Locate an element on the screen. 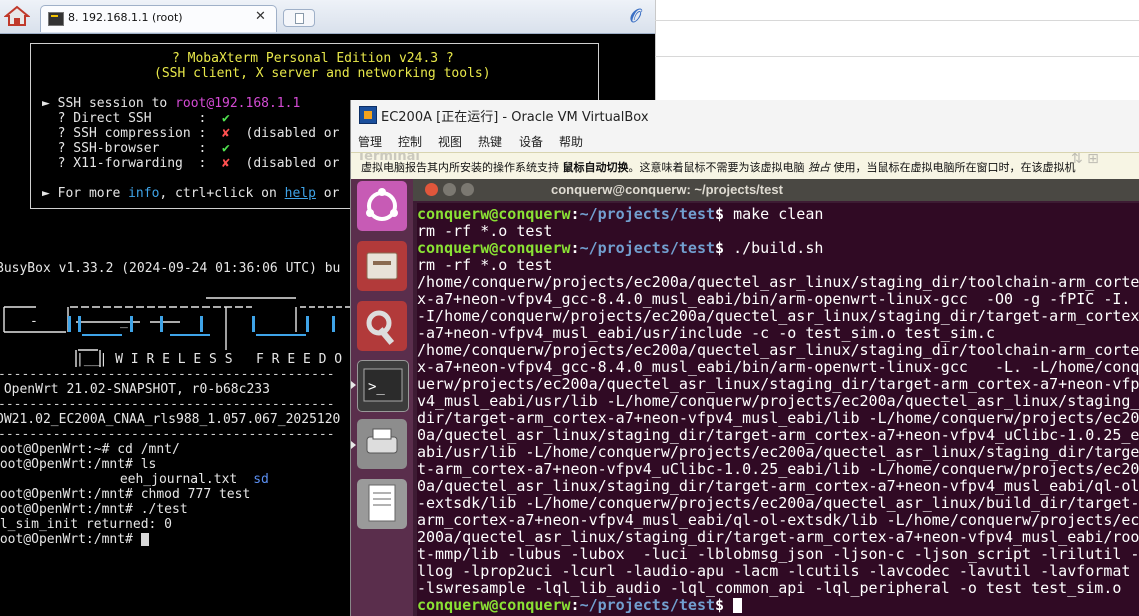 This screenshot has width=1139, height=616. files-icon is located at coordinates (382, 266).